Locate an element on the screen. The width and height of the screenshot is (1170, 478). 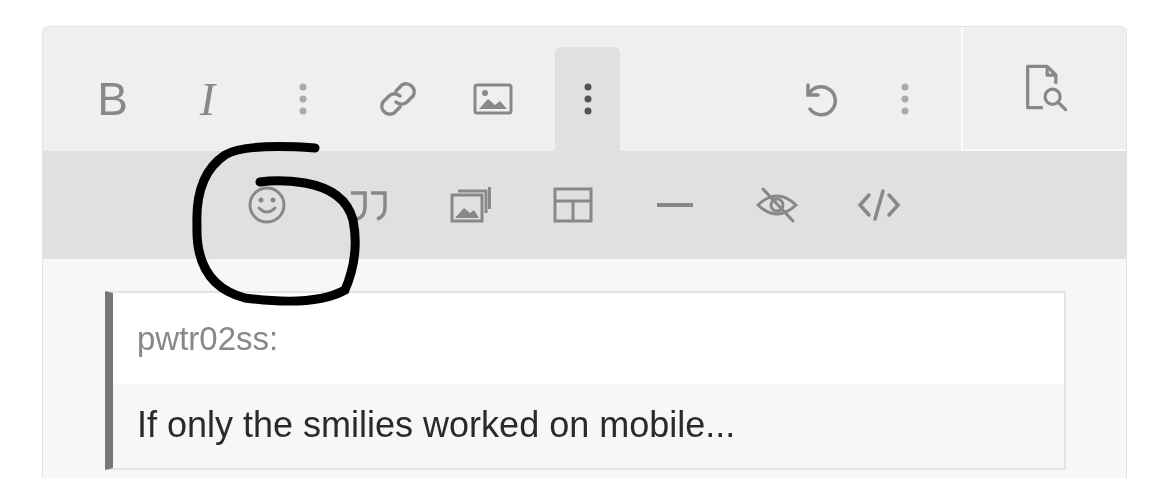
italic-button: I is located at coordinates (207, 99).